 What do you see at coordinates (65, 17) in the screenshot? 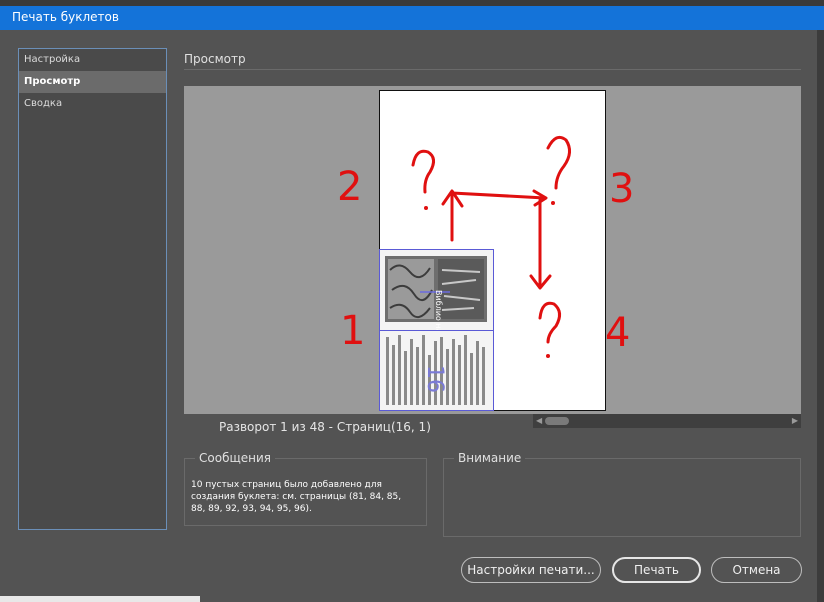
I see `dialog-title: Печать буклетов` at bounding box center [65, 17].